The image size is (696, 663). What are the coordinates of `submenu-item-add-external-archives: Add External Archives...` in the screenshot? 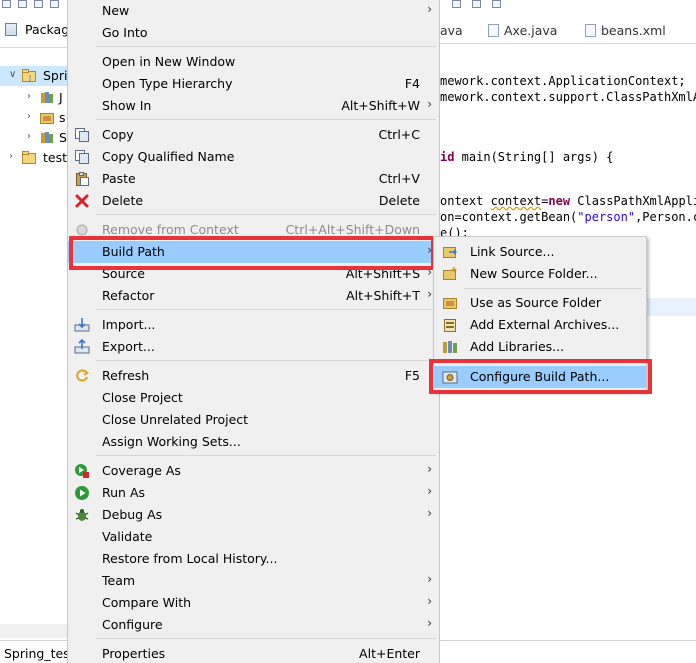 It's located at (540, 325).